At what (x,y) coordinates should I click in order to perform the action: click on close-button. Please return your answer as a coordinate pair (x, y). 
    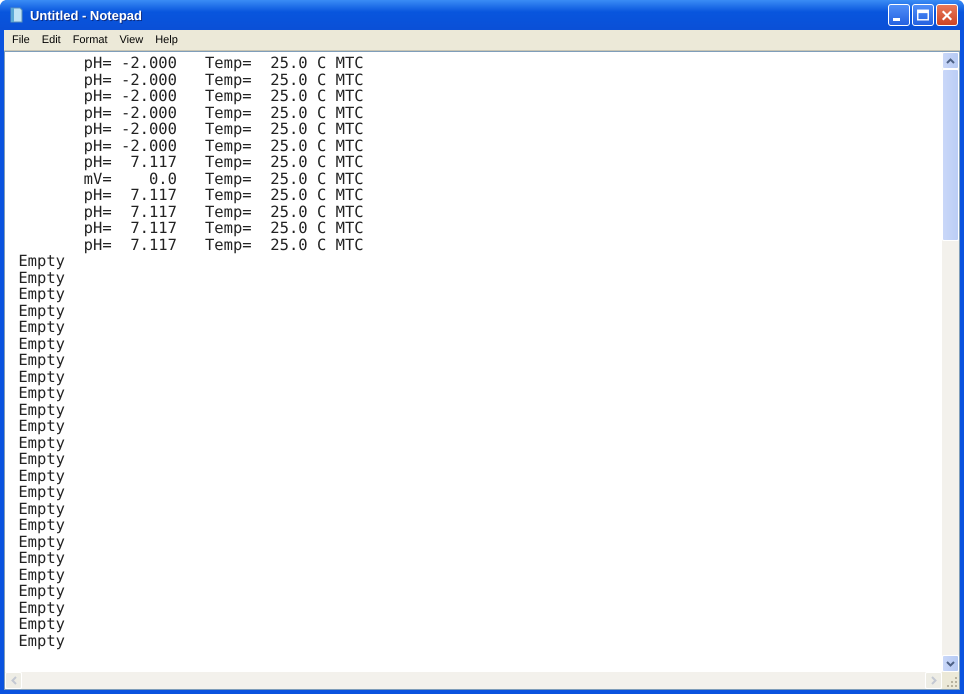
    Looking at the image, I should click on (947, 15).